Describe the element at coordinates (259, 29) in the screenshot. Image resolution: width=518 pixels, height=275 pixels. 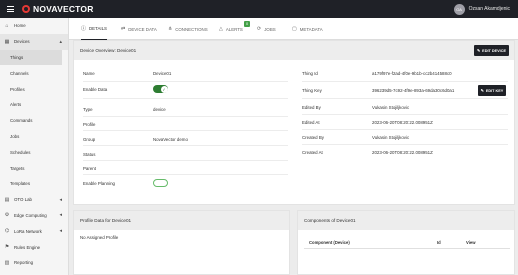
I see `jobs-icon: ⟳` at that location.